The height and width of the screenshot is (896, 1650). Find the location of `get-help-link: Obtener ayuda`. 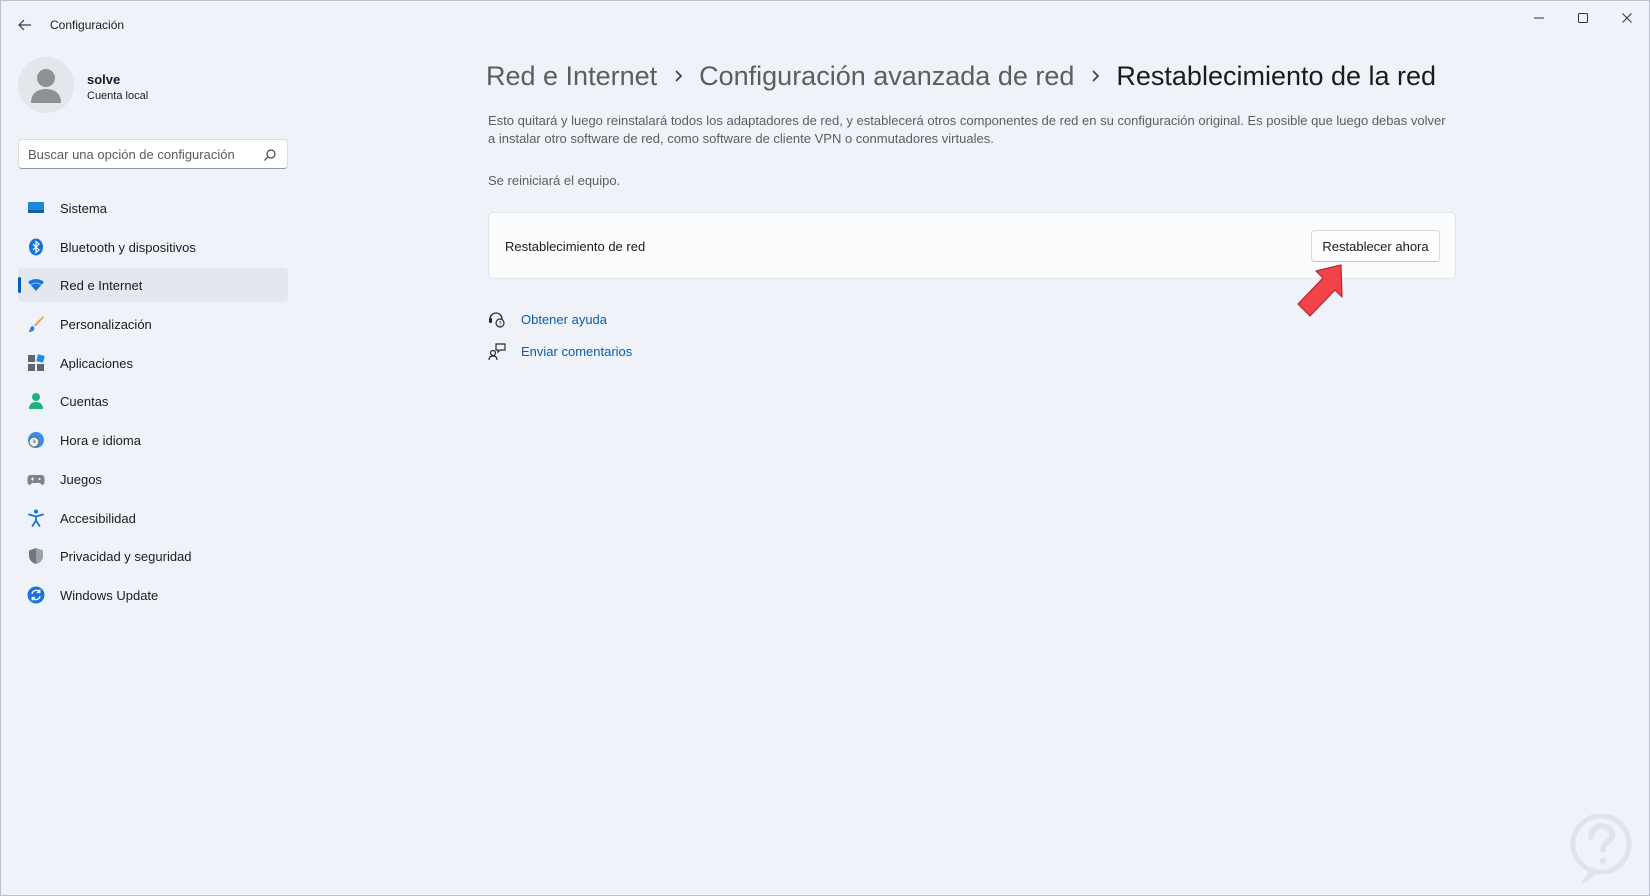

get-help-link: Obtener ayuda is located at coordinates (564, 319).